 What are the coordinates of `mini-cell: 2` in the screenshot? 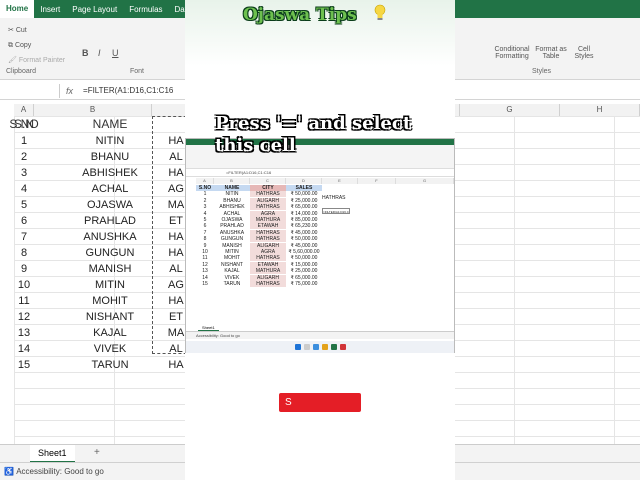 It's located at (205, 200).